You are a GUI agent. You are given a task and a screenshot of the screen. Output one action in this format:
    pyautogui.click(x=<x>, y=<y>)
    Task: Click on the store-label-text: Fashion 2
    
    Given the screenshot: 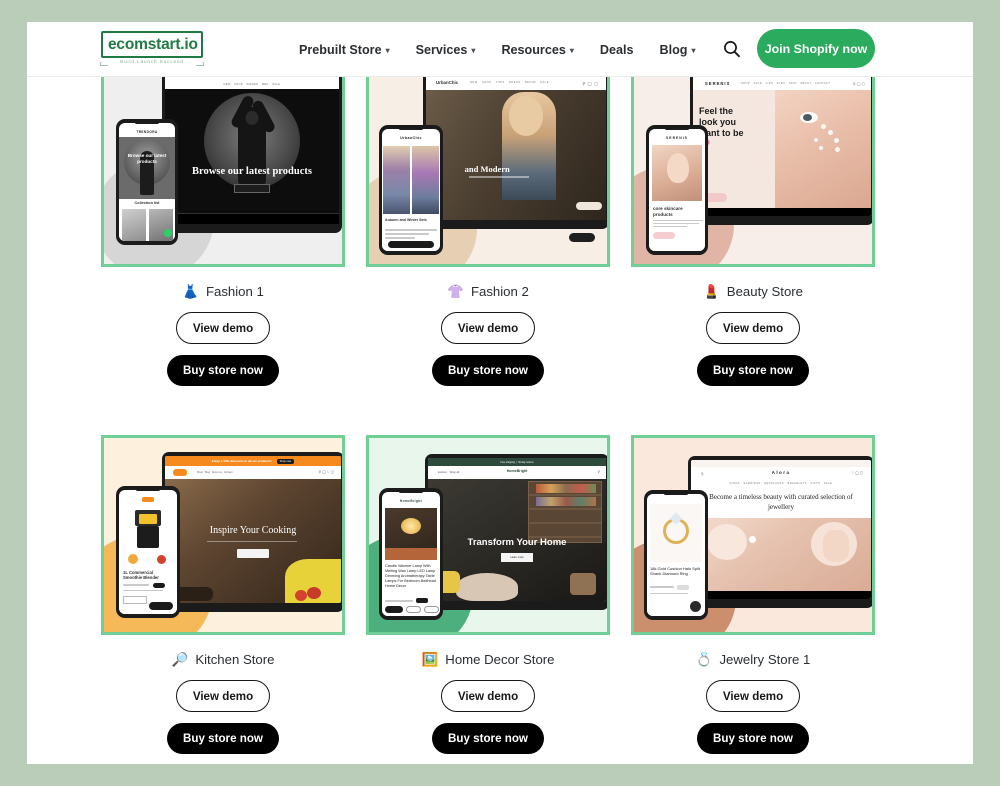 What is the action you would take?
    pyautogui.click(x=499, y=291)
    